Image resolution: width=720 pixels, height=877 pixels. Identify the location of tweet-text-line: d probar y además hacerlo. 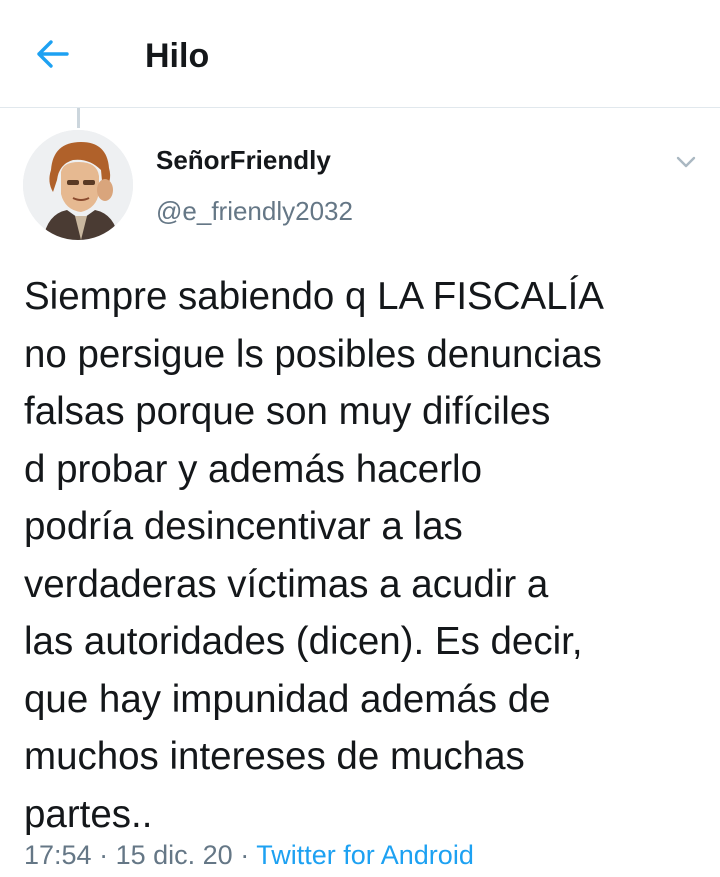
(253, 469).